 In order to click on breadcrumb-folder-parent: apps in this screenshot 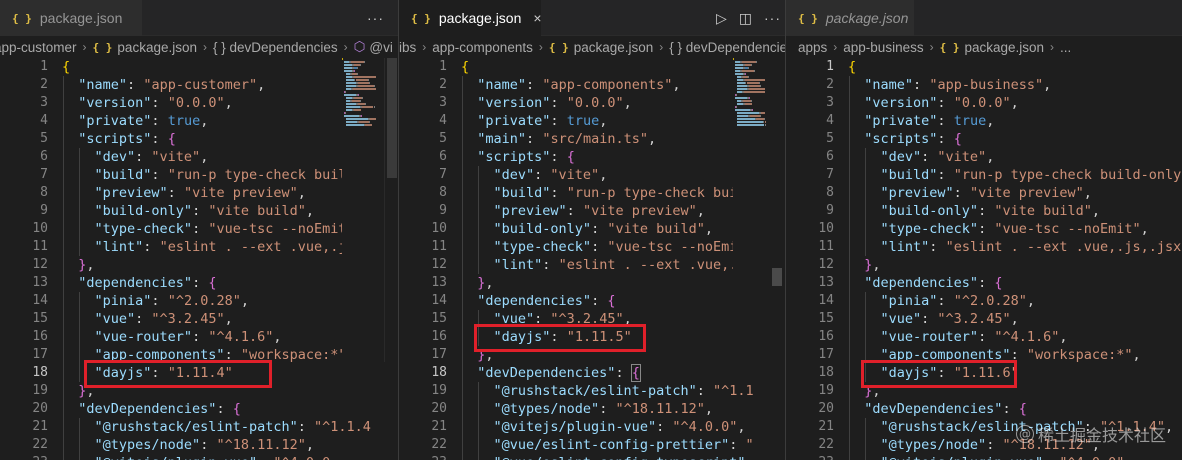, I will do `click(812, 47)`.